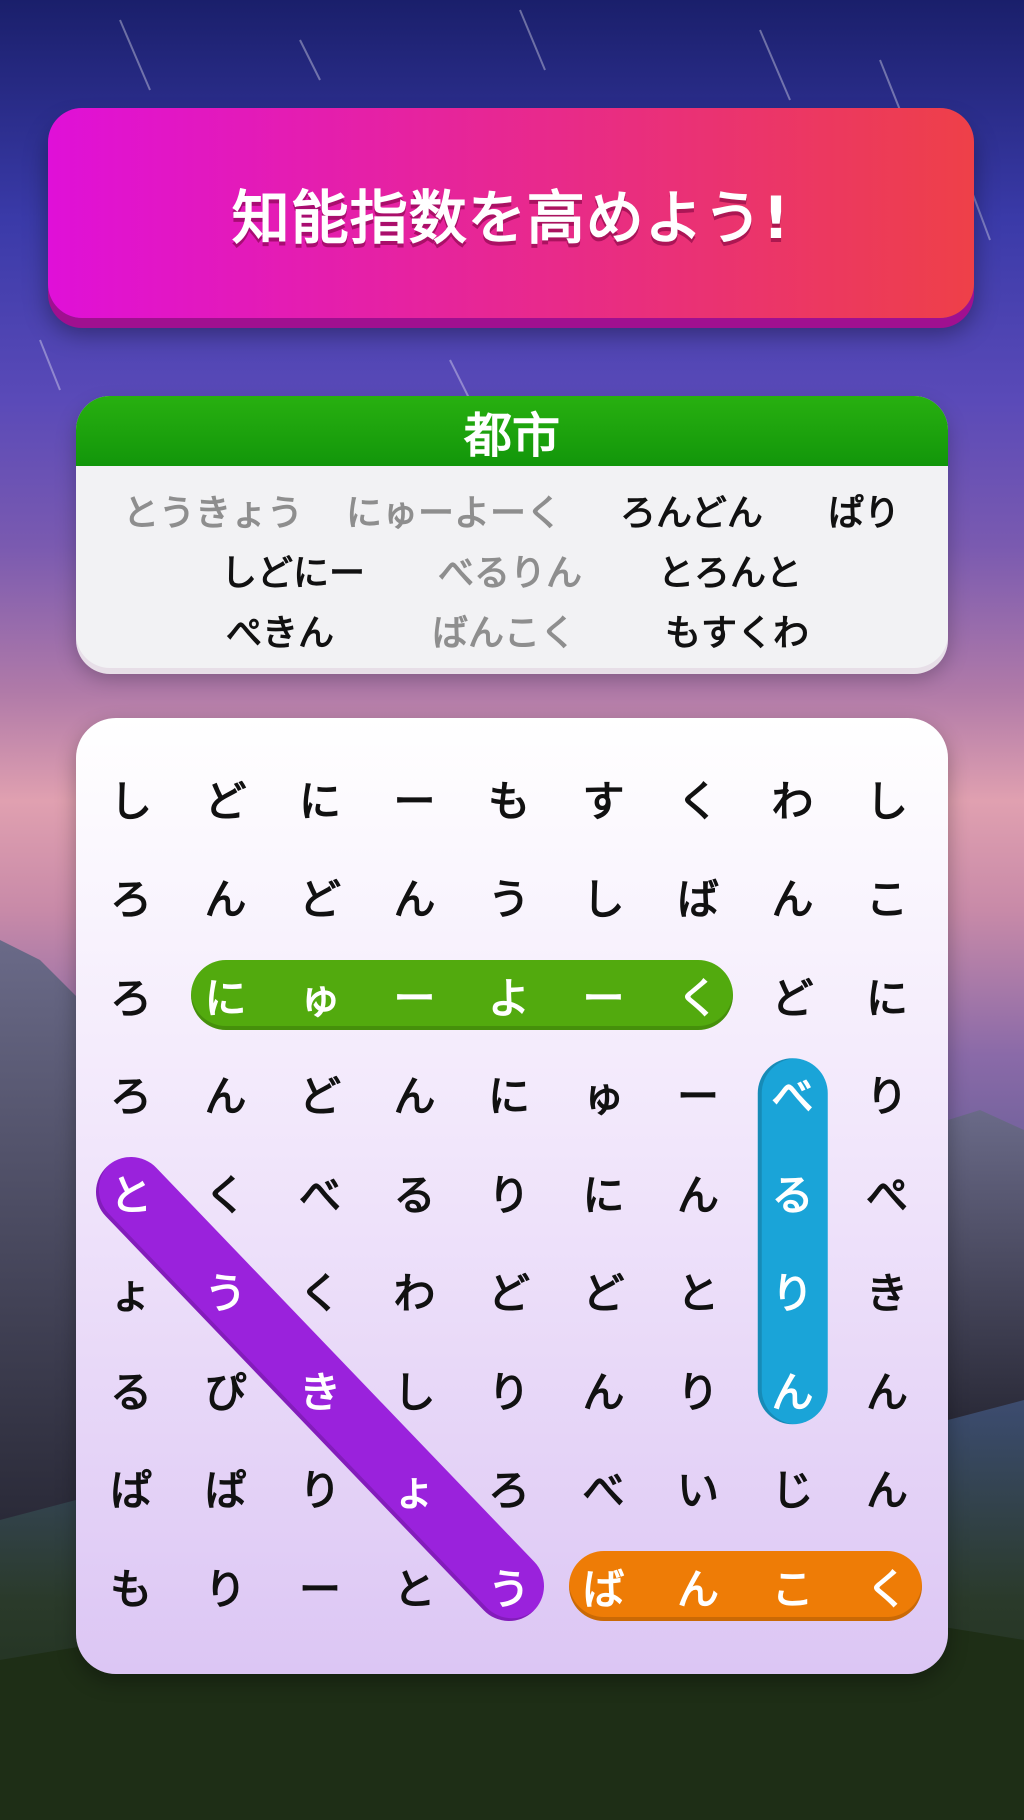 This screenshot has height=1820, width=1024. Describe the element at coordinates (604, 798) in the screenshot. I see `grid-cell: す` at that location.